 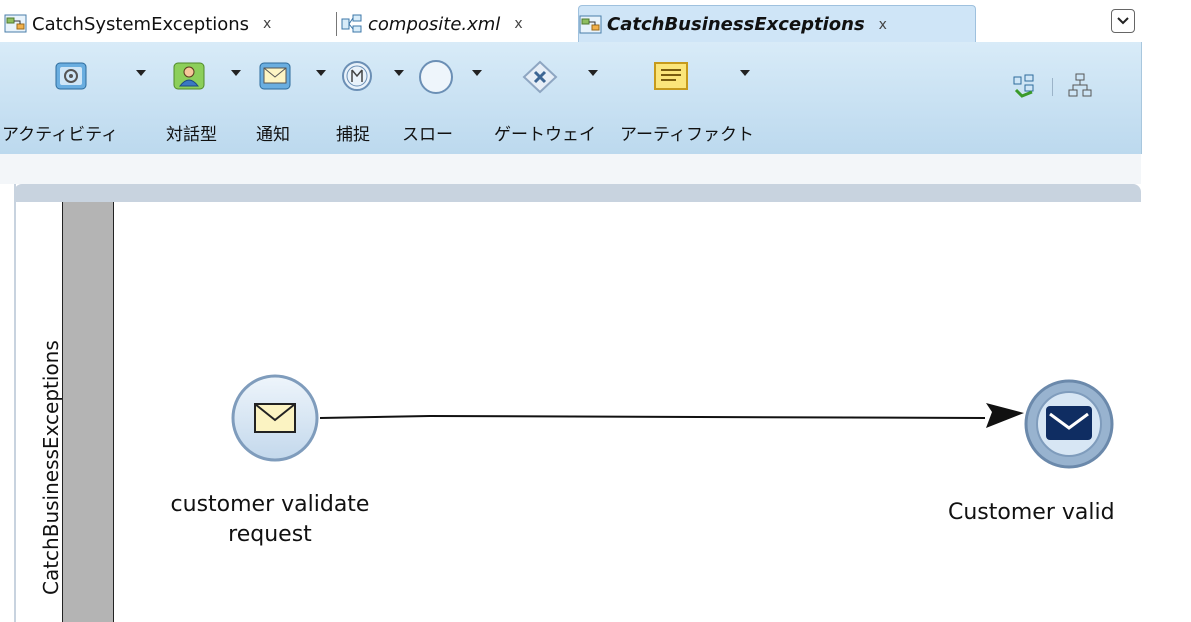 What do you see at coordinates (671, 415) in the screenshot?
I see `sequence-flow` at bounding box center [671, 415].